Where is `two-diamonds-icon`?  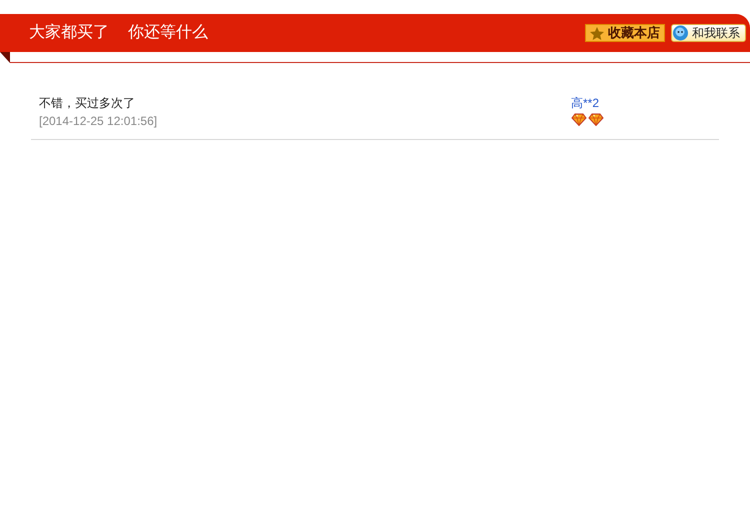 two-diamonds-icon is located at coordinates (587, 119).